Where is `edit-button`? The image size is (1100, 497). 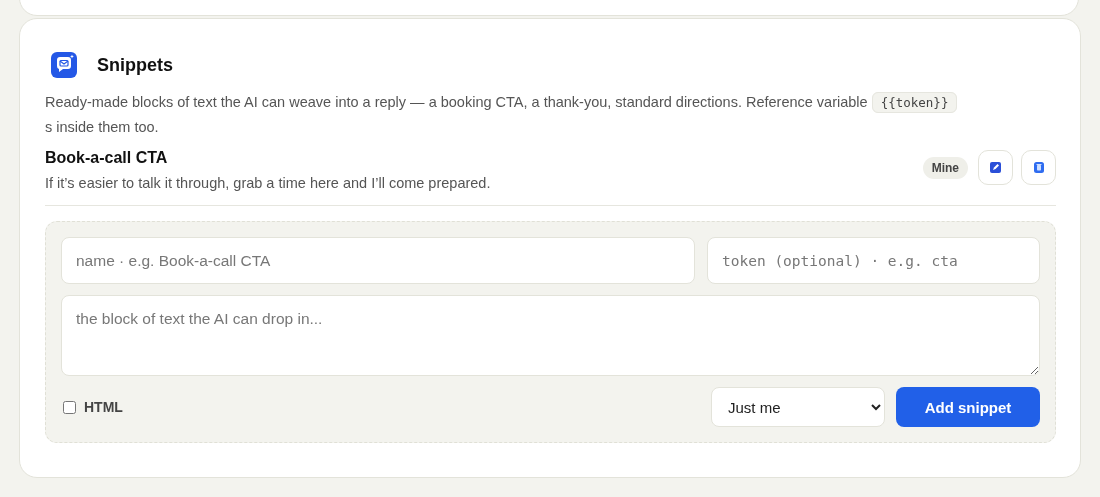 edit-button is located at coordinates (995, 167).